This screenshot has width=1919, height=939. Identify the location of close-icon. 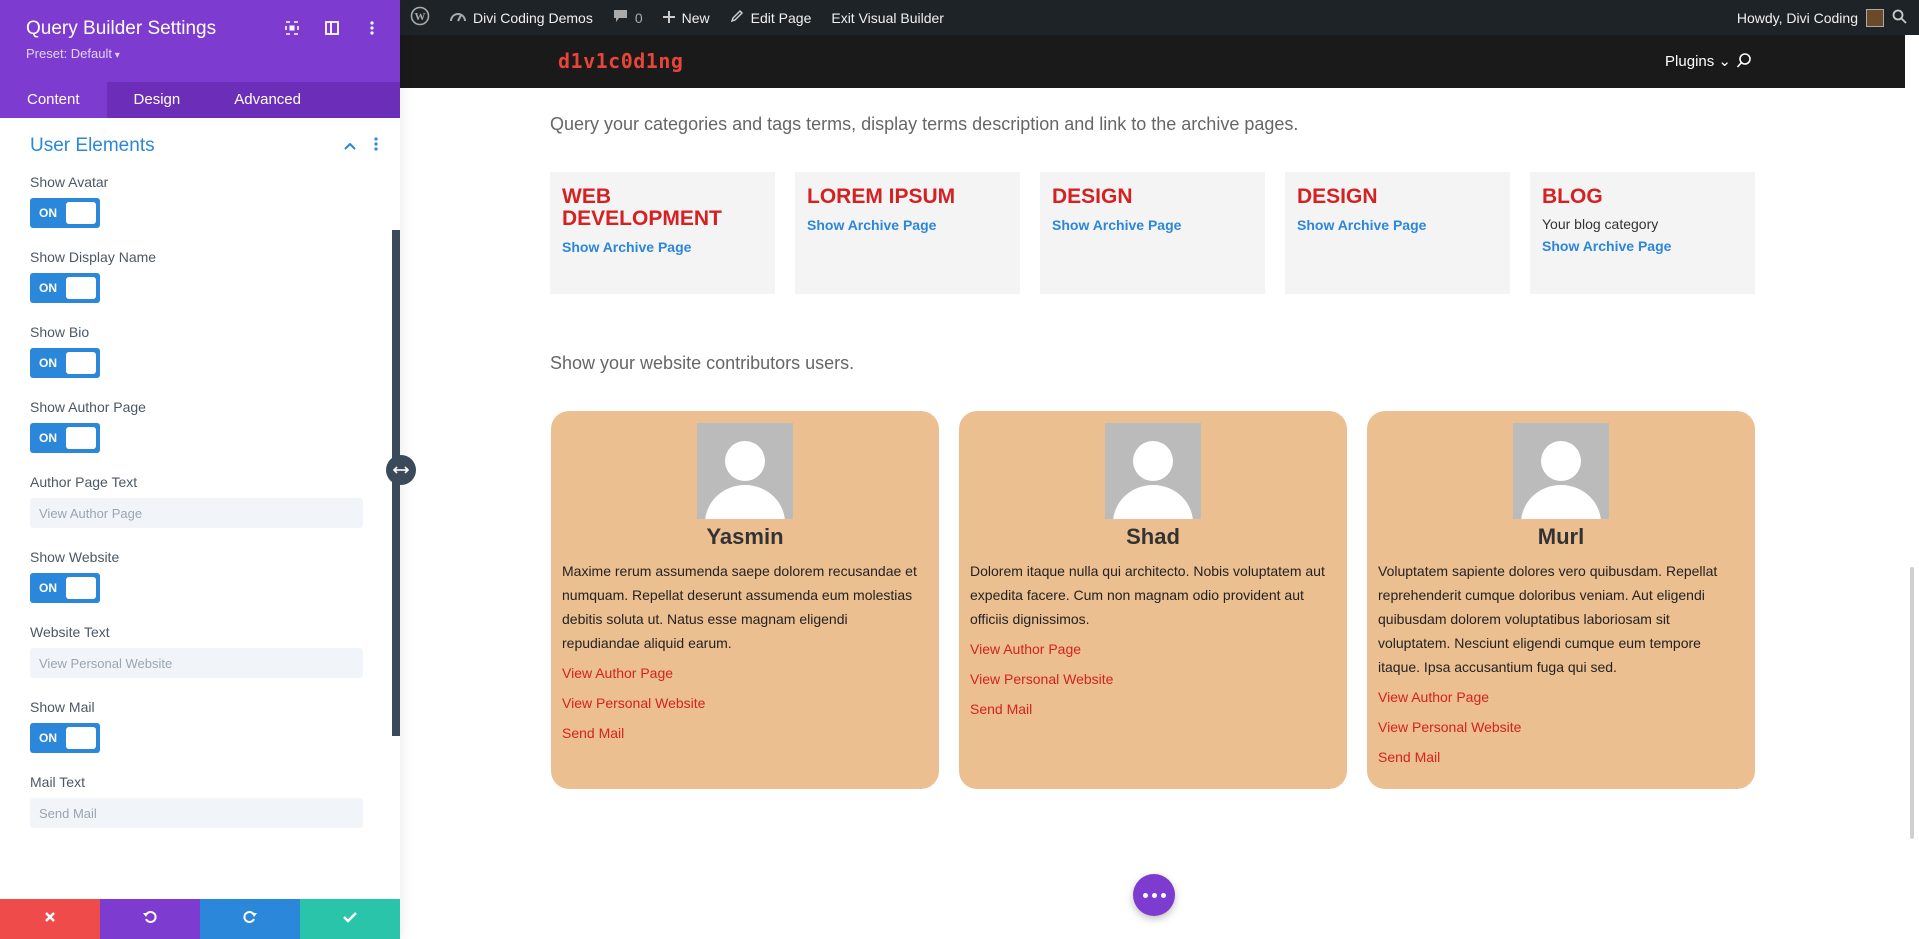
(50, 919).